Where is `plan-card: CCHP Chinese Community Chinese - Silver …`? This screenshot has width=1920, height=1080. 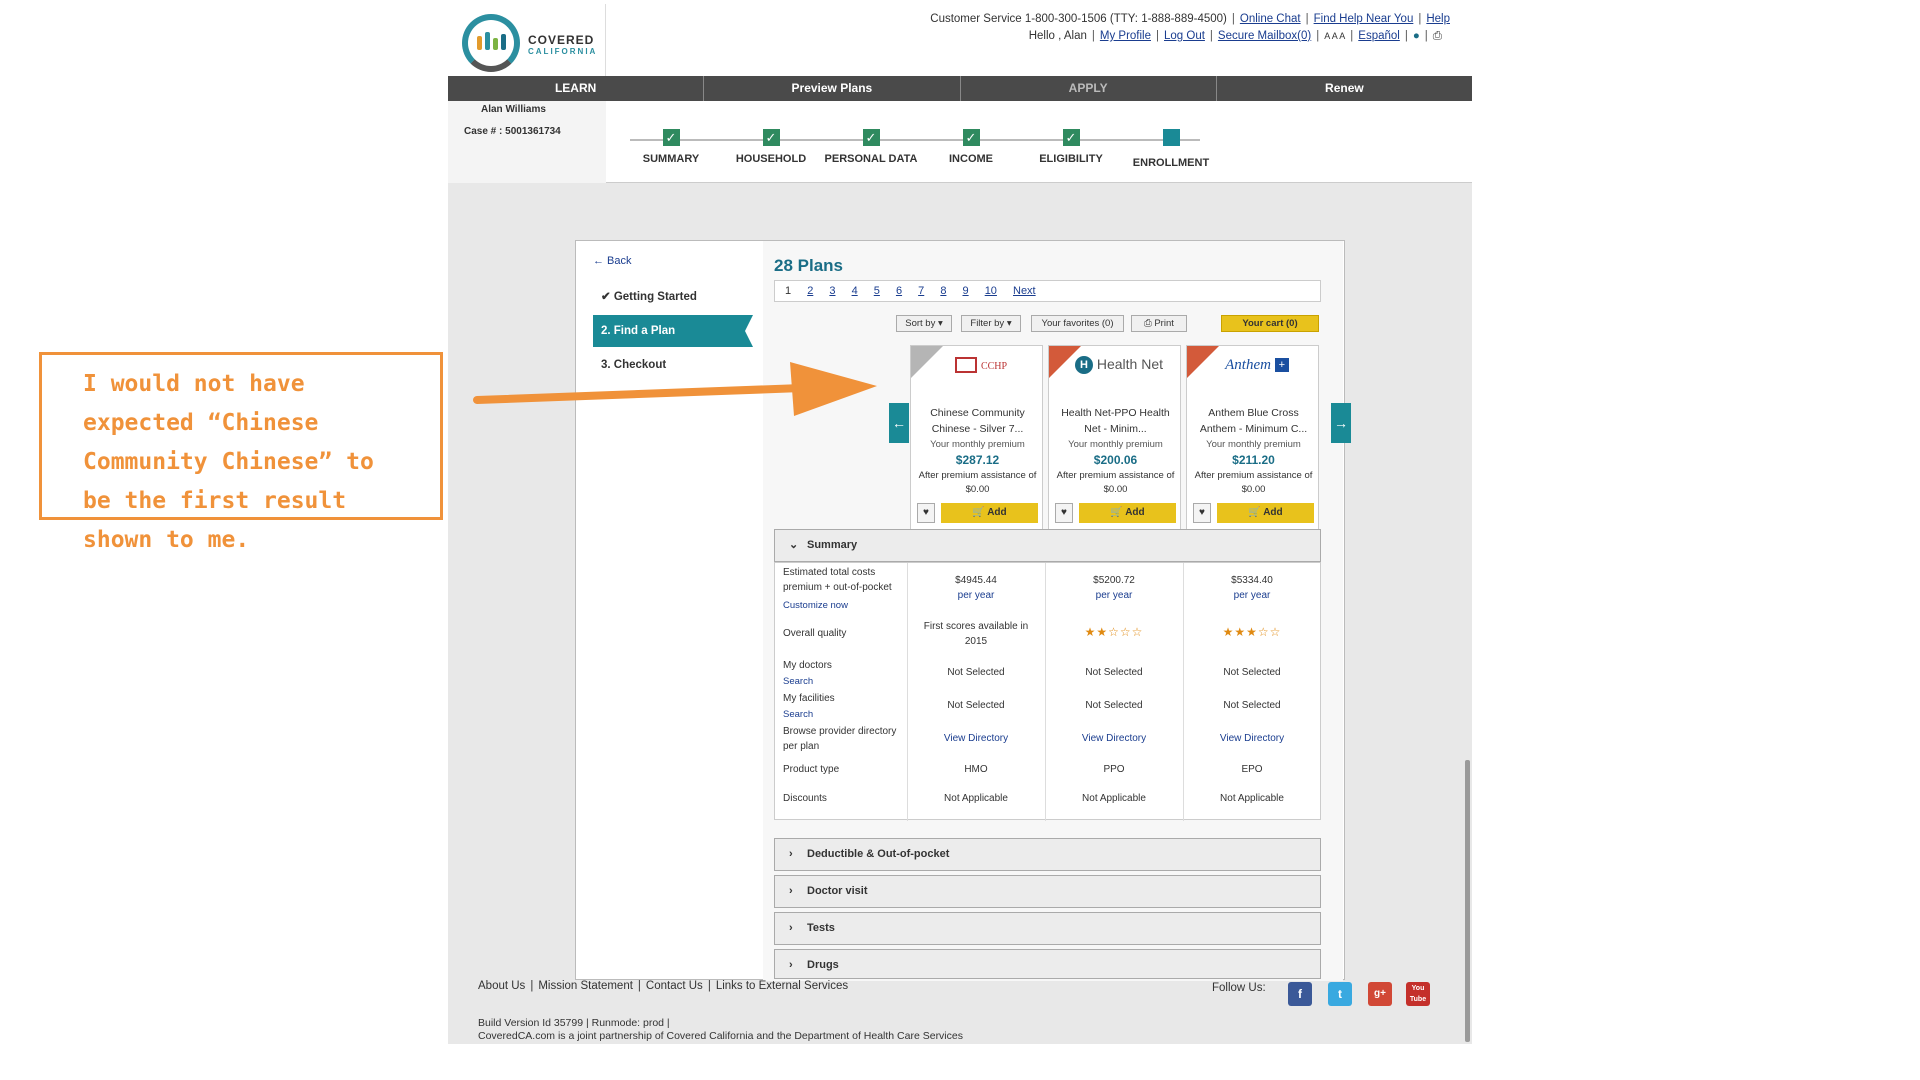
plan-card: CCHP Chinese Community Chinese - Silver … is located at coordinates (976, 437).